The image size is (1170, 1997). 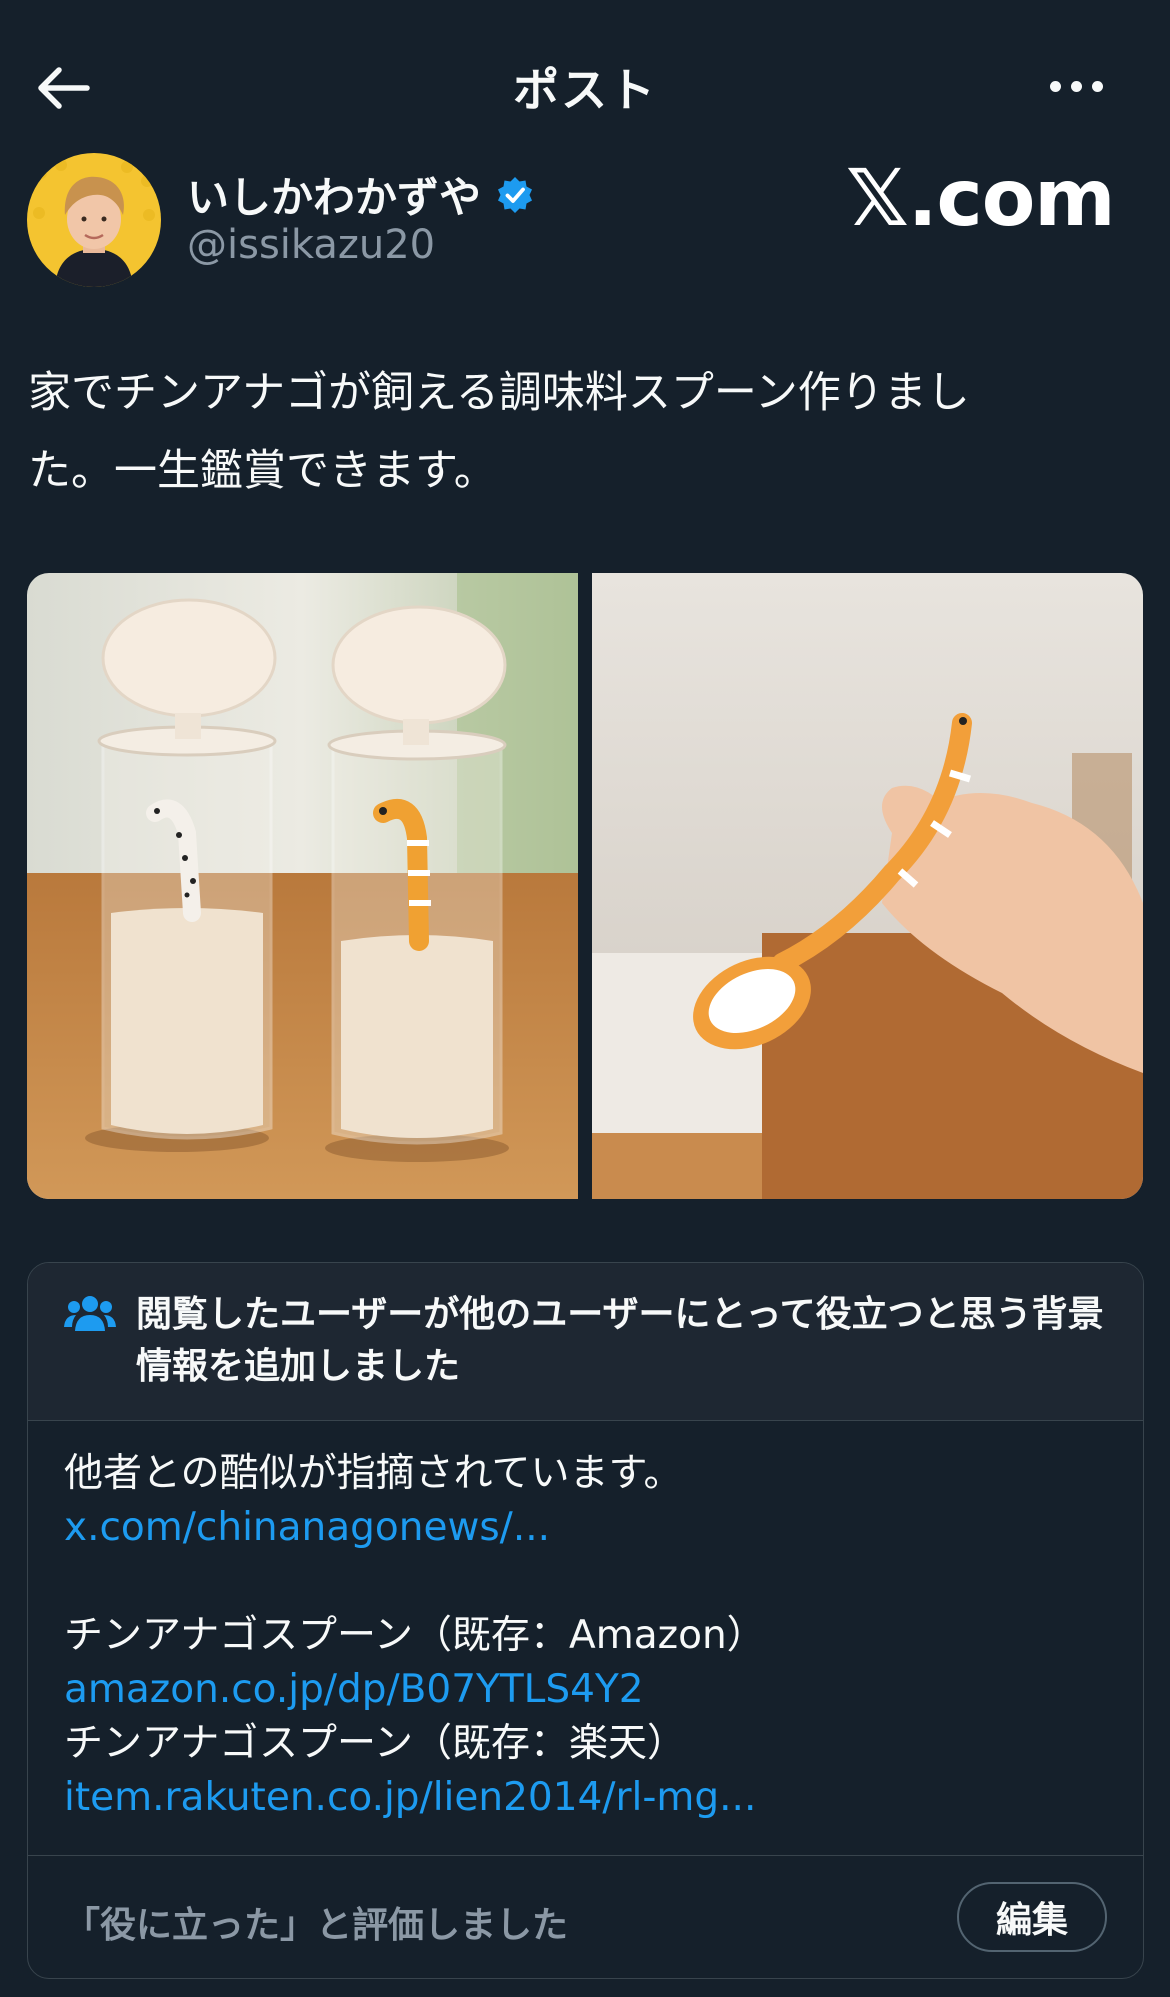 What do you see at coordinates (375, 1743) in the screenshot?
I see `note-item-label: チンアナゴスプーン（既存：楽天）` at bounding box center [375, 1743].